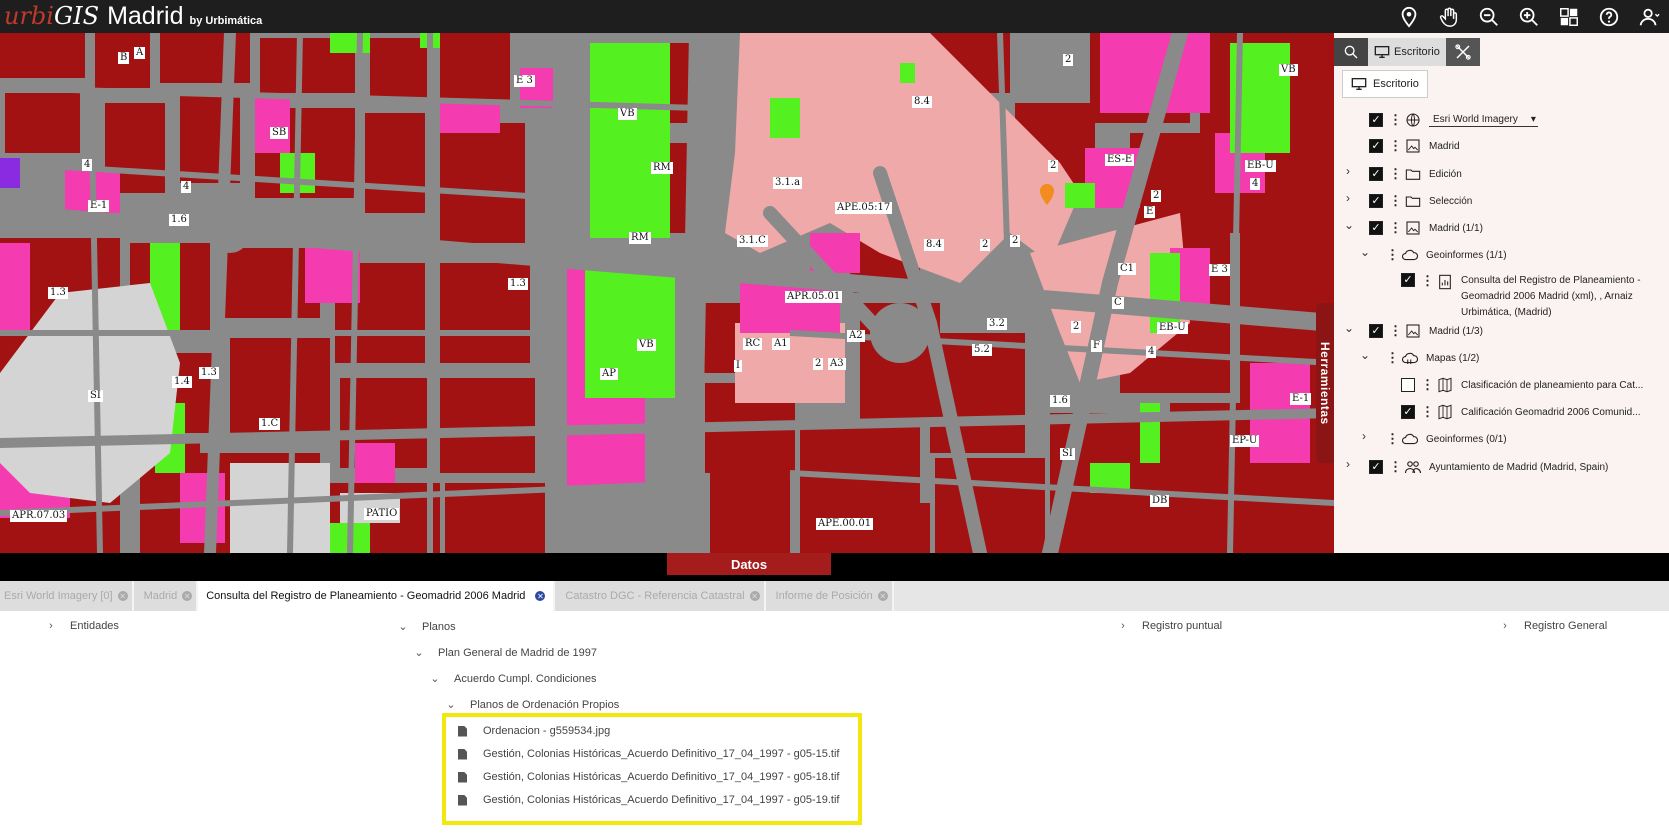 This screenshot has height=835, width=1669. Describe the element at coordinates (1182, 626) in the screenshot. I see `section-label: Registro puntual` at that location.